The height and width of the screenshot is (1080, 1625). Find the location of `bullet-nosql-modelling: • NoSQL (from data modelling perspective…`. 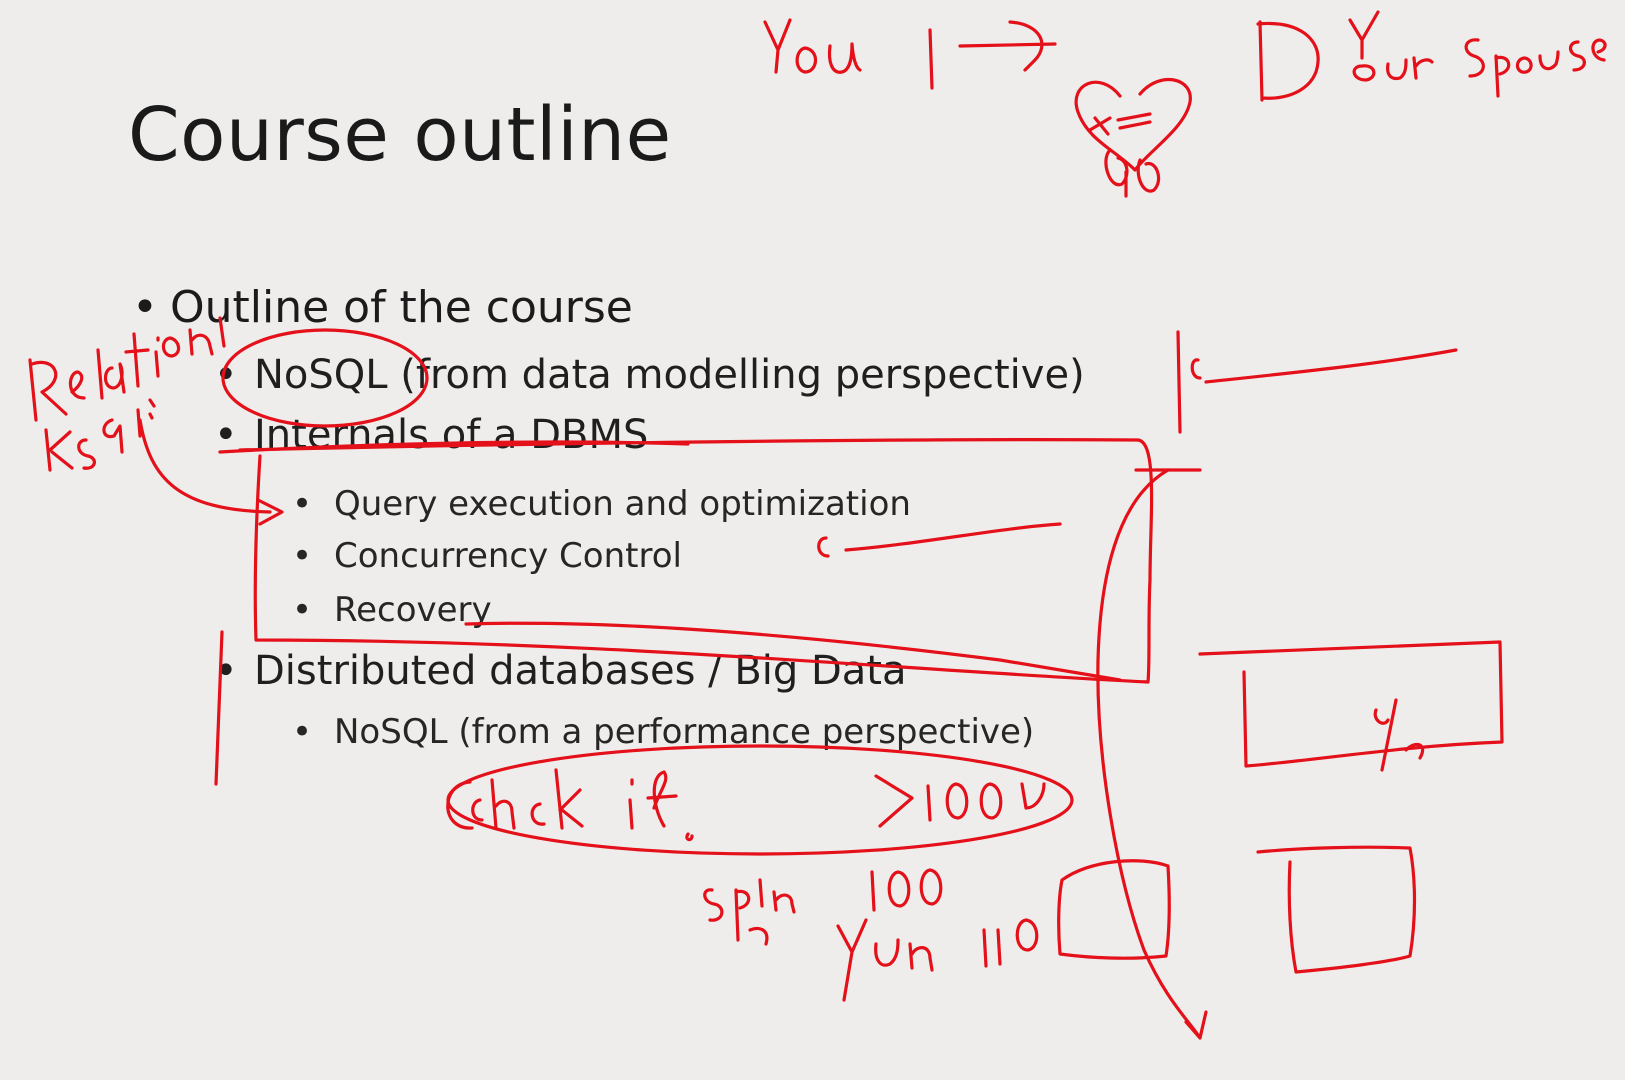

bullet-nosql-modelling: • NoSQL (from data modelling perspective… is located at coordinates (649, 375).